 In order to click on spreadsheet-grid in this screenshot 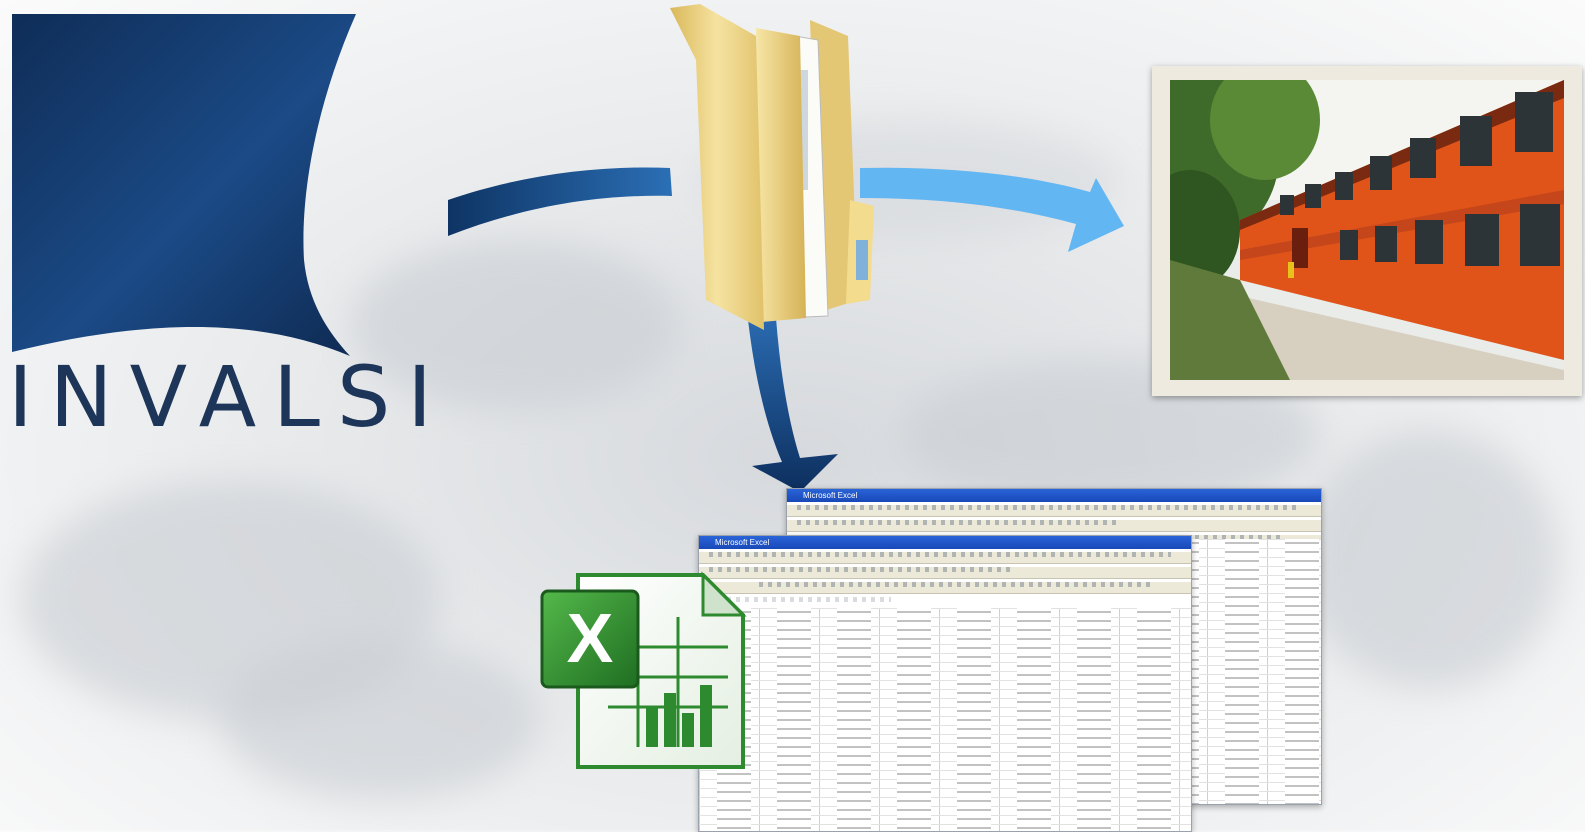, I will do `click(945, 719)`.